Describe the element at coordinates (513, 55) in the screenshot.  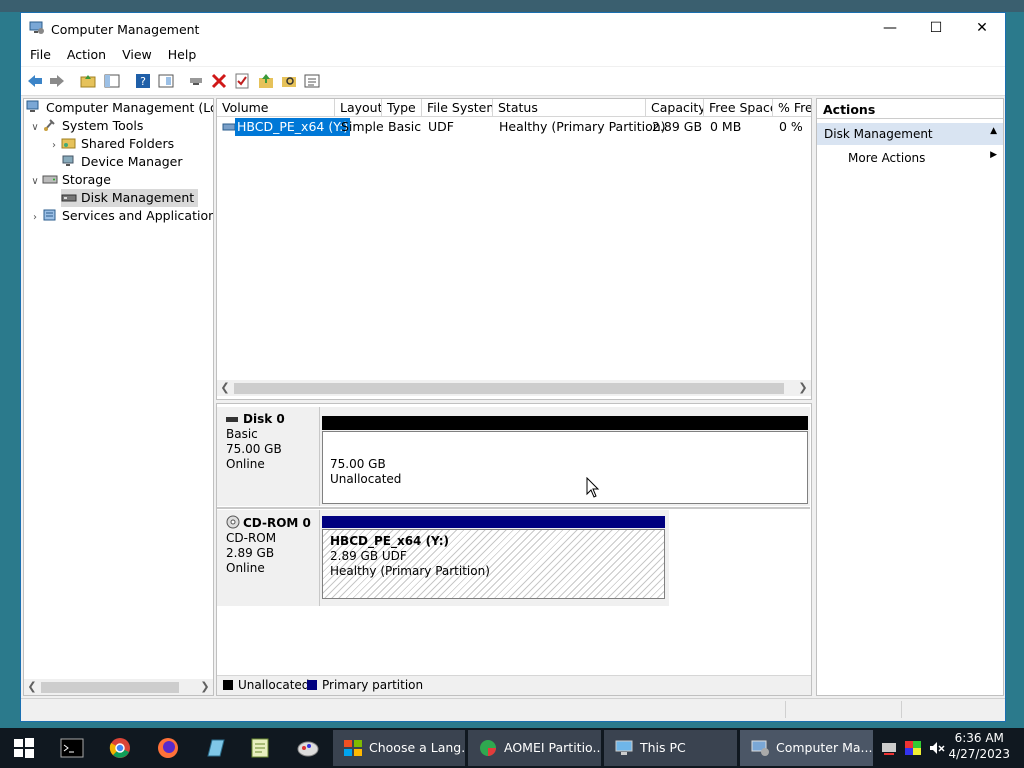
I see `menu-bar: File Action View Help` at that location.